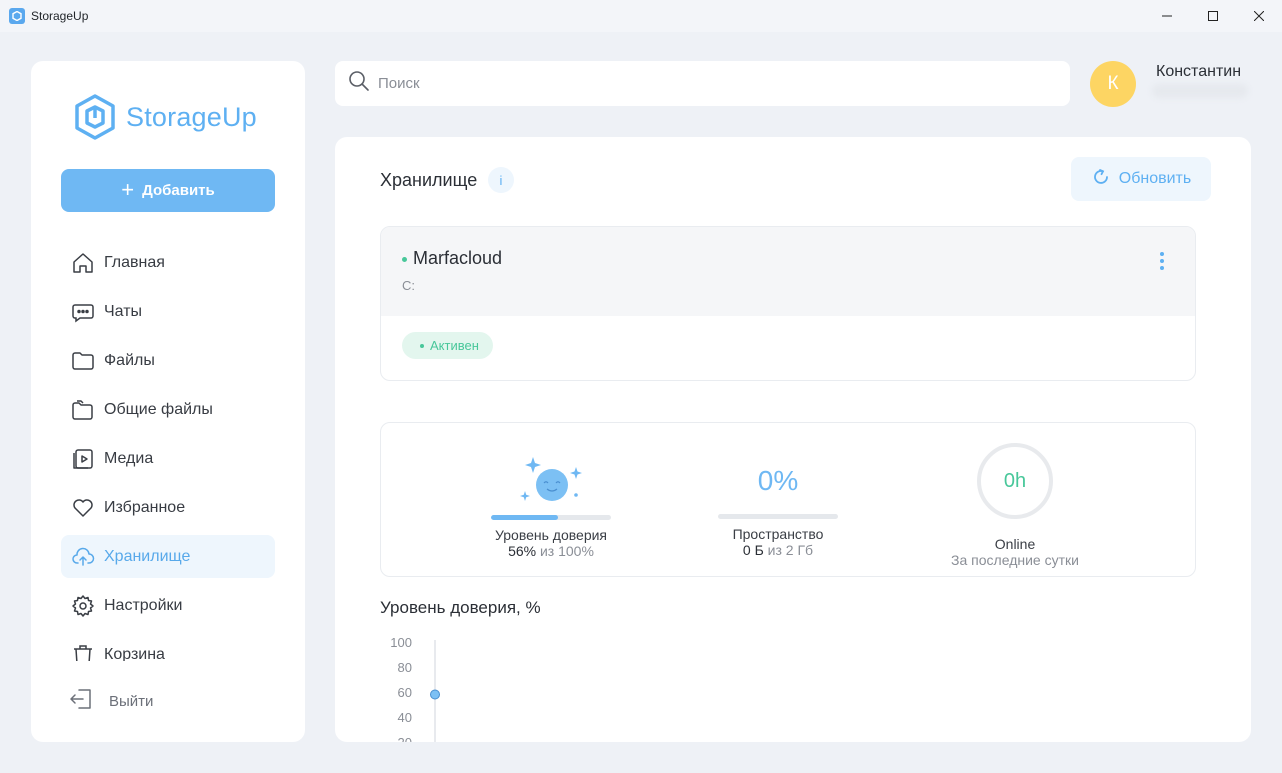 Image resolution: width=1282 pixels, height=773 pixels. I want to click on title-bar: StorageUp, so click(641, 16).